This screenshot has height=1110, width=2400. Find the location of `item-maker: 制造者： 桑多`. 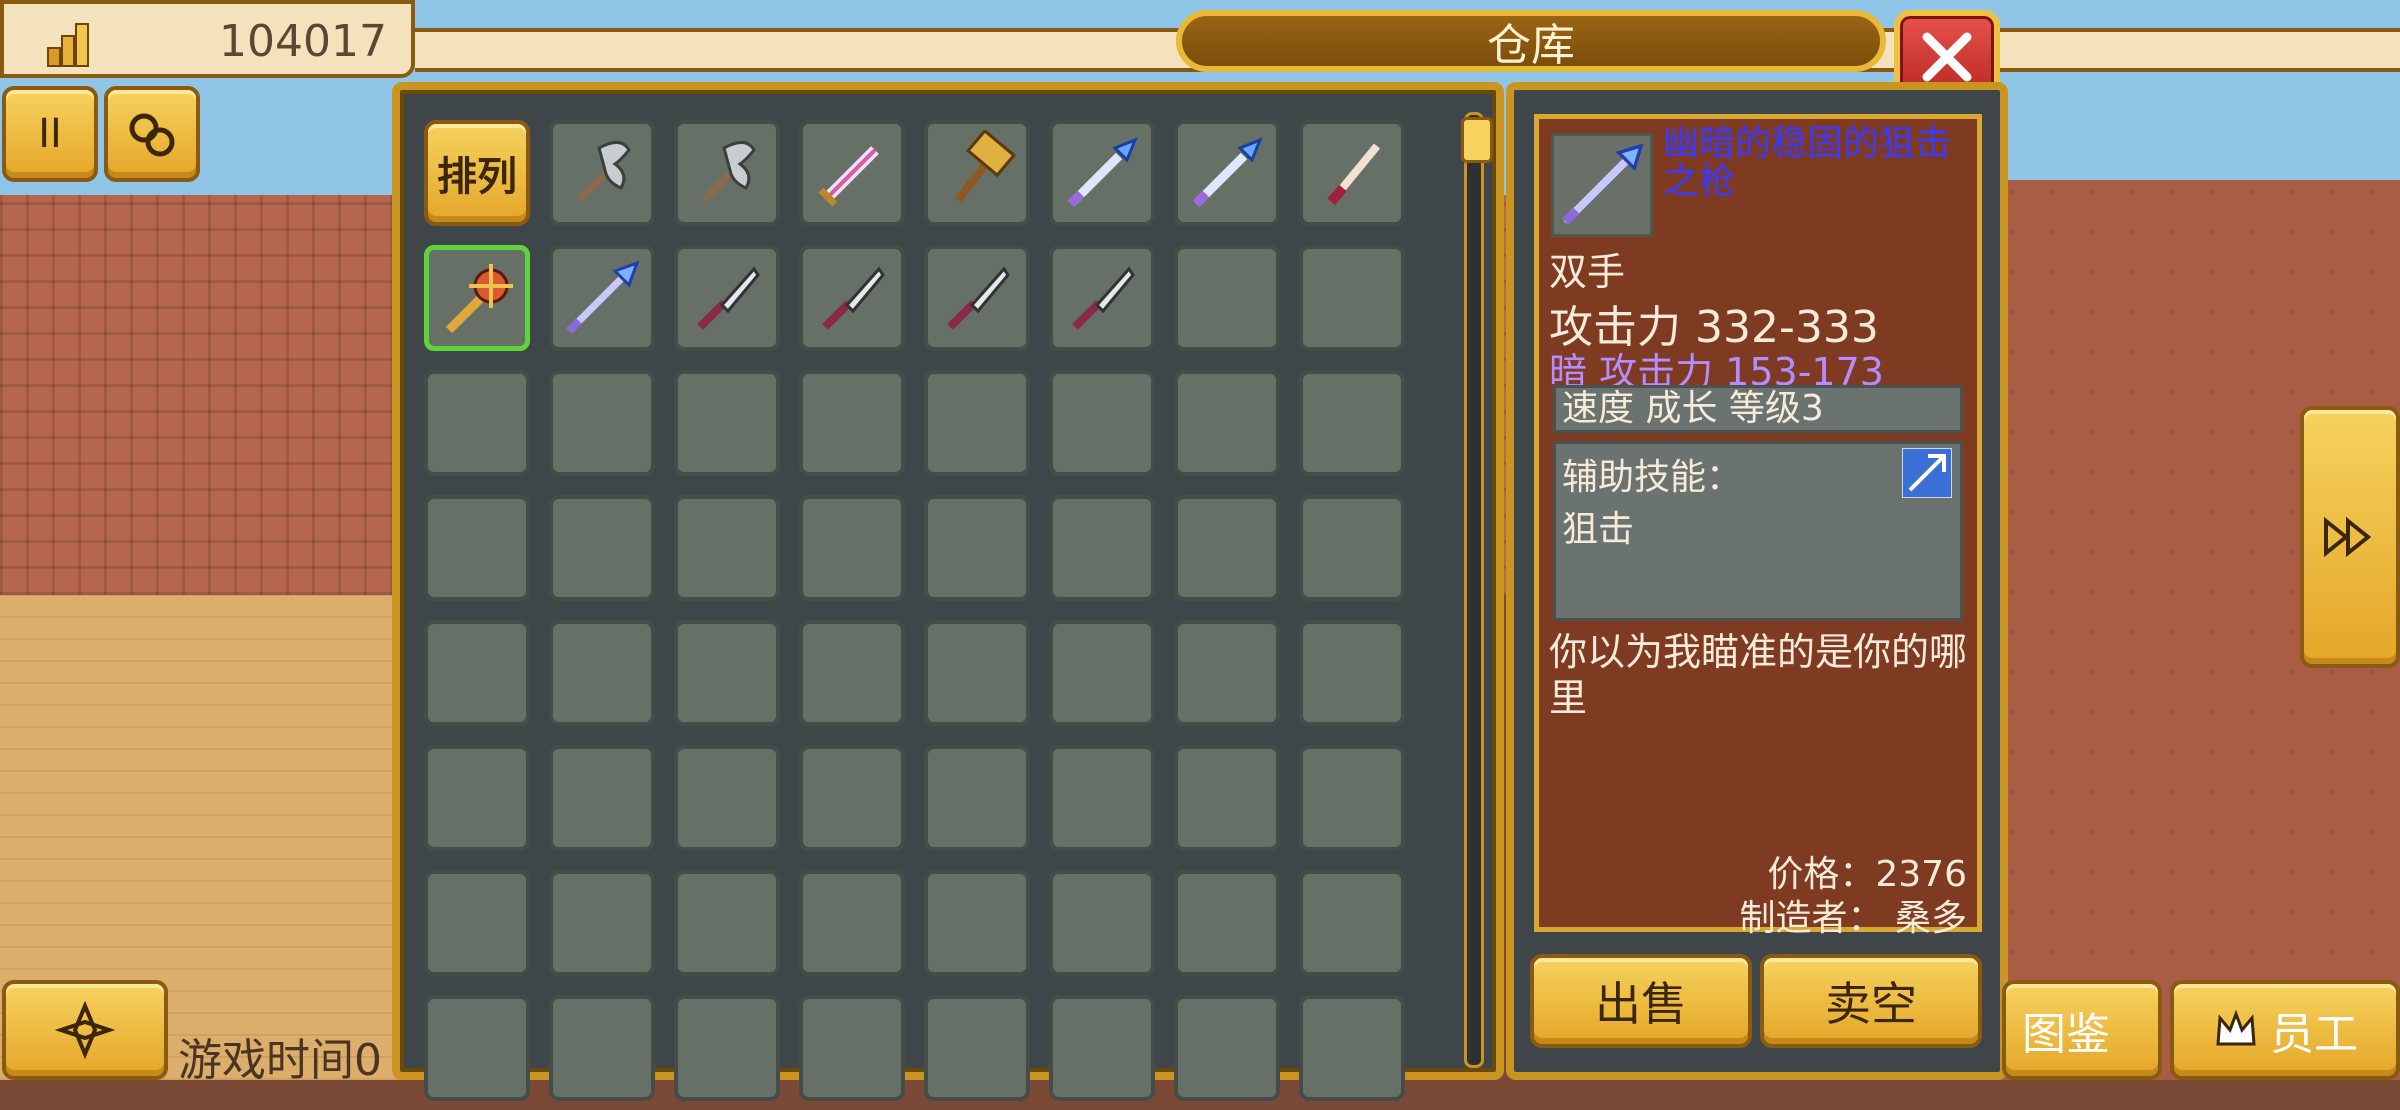

item-maker: 制造者： 桑多 is located at coordinates (1853, 918).